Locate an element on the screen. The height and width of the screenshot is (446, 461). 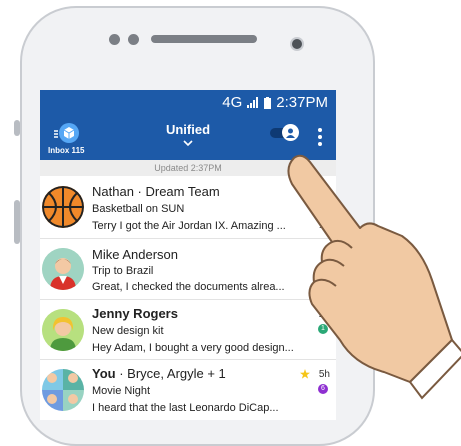
phone-speaker is located at coordinates (204, 39).